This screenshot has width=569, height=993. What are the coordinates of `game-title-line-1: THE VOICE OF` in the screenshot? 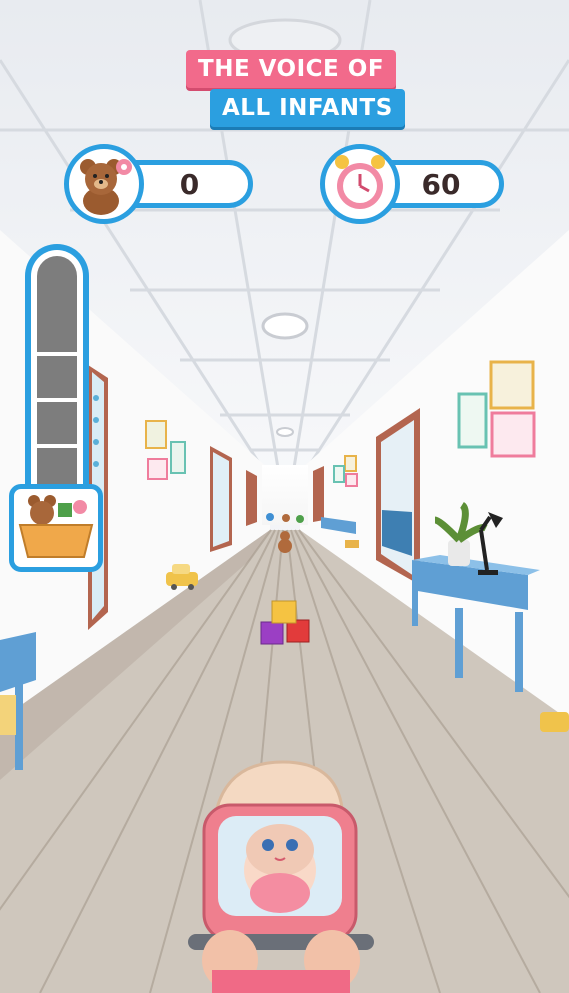 It's located at (291, 69).